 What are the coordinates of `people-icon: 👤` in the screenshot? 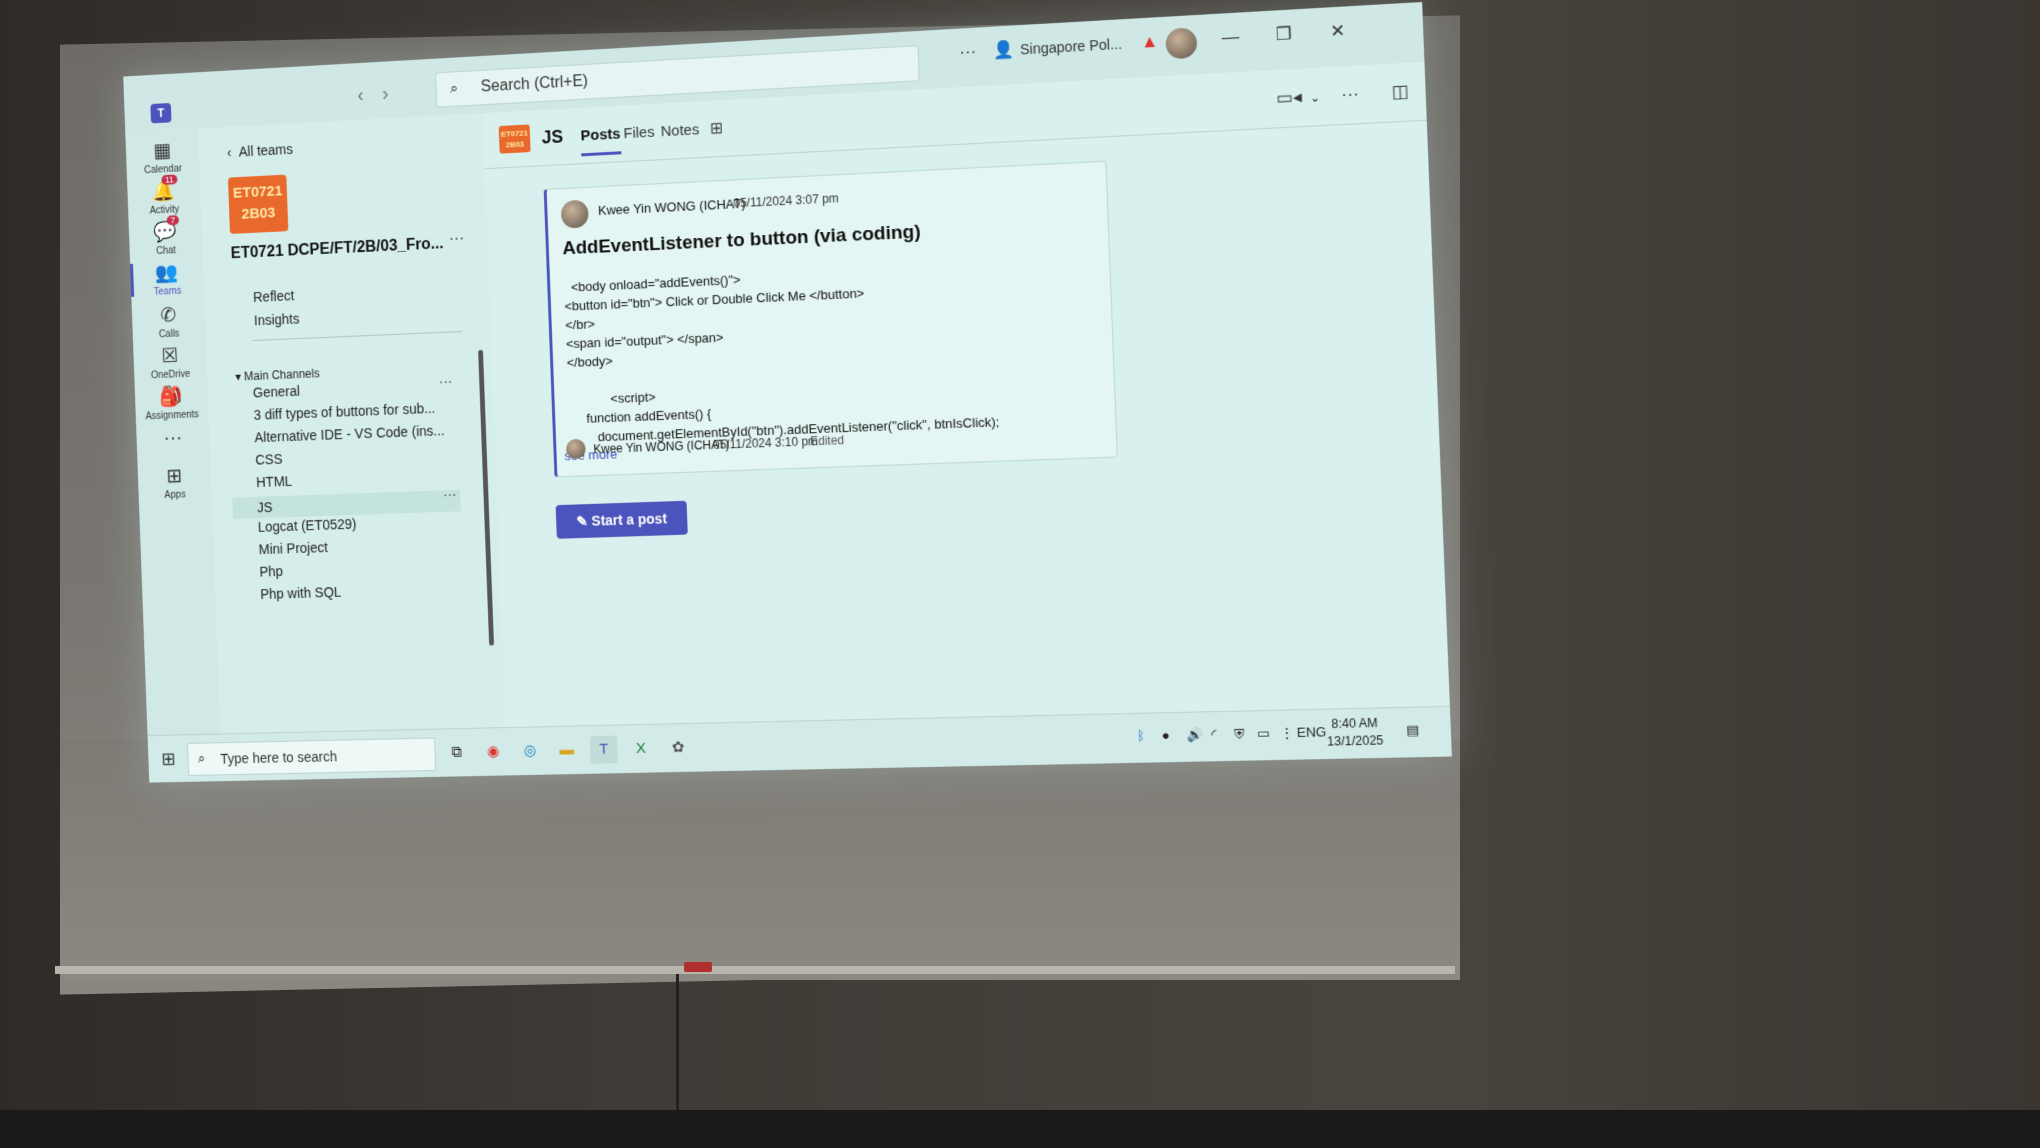 It's located at (1003, 50).